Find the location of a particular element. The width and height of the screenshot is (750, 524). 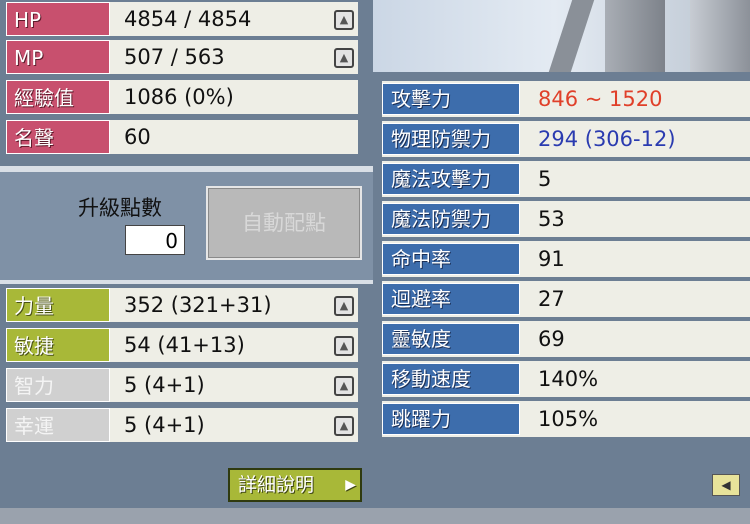

detail-row-jump: 跳躍力 105% is located at coordinates (566, 419).